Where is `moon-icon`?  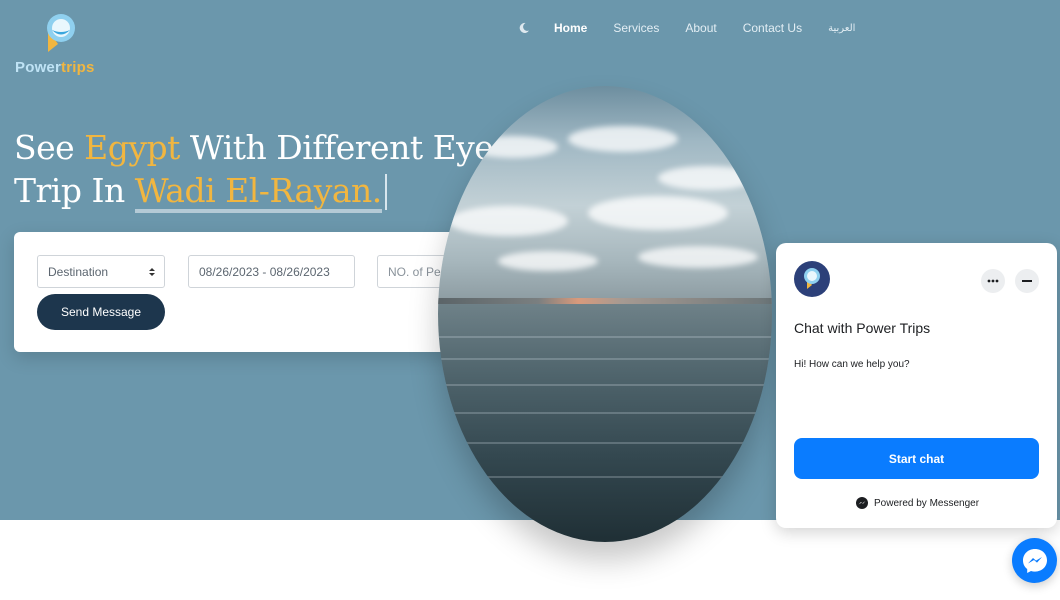
moon-icon is located at coordinates (524, 28).